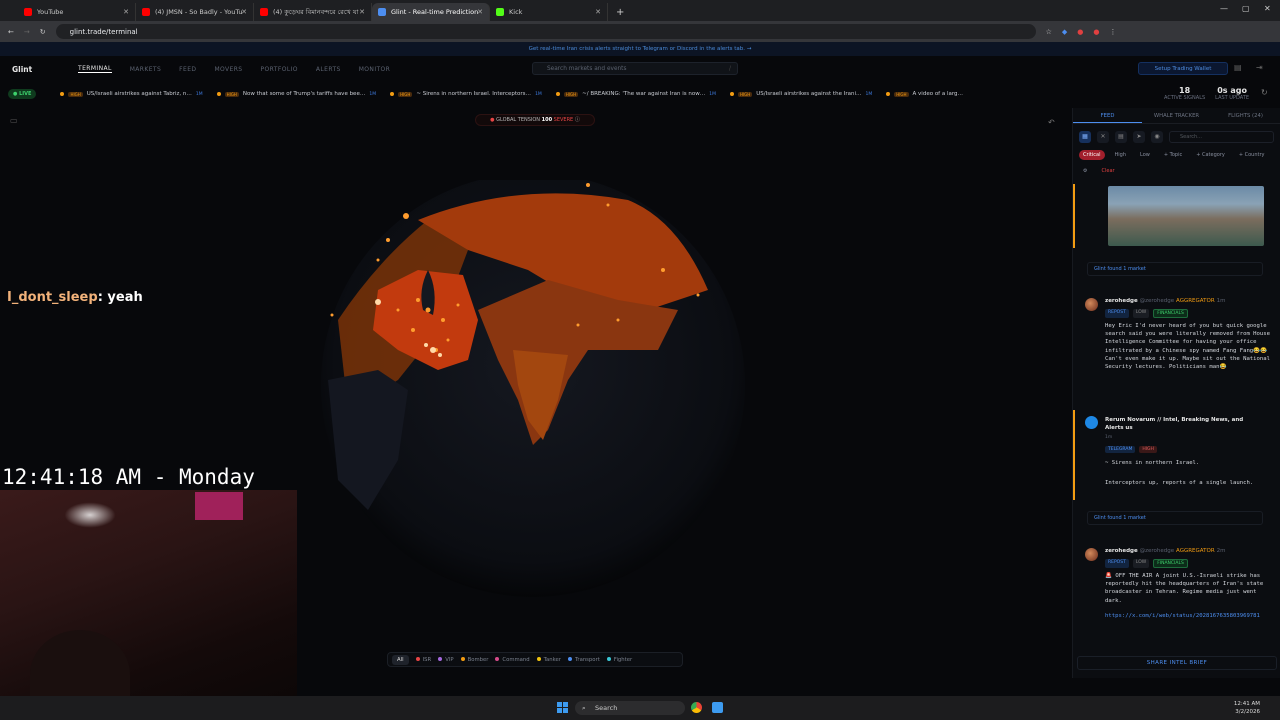 The height and width of the screenshot is (720, 1280). What do you see at coordinates (1246, 708) in the screenshot?
I see `taskbar-clock: 12:41 AM 3/2/2026` at bounding box center [1246, 708].